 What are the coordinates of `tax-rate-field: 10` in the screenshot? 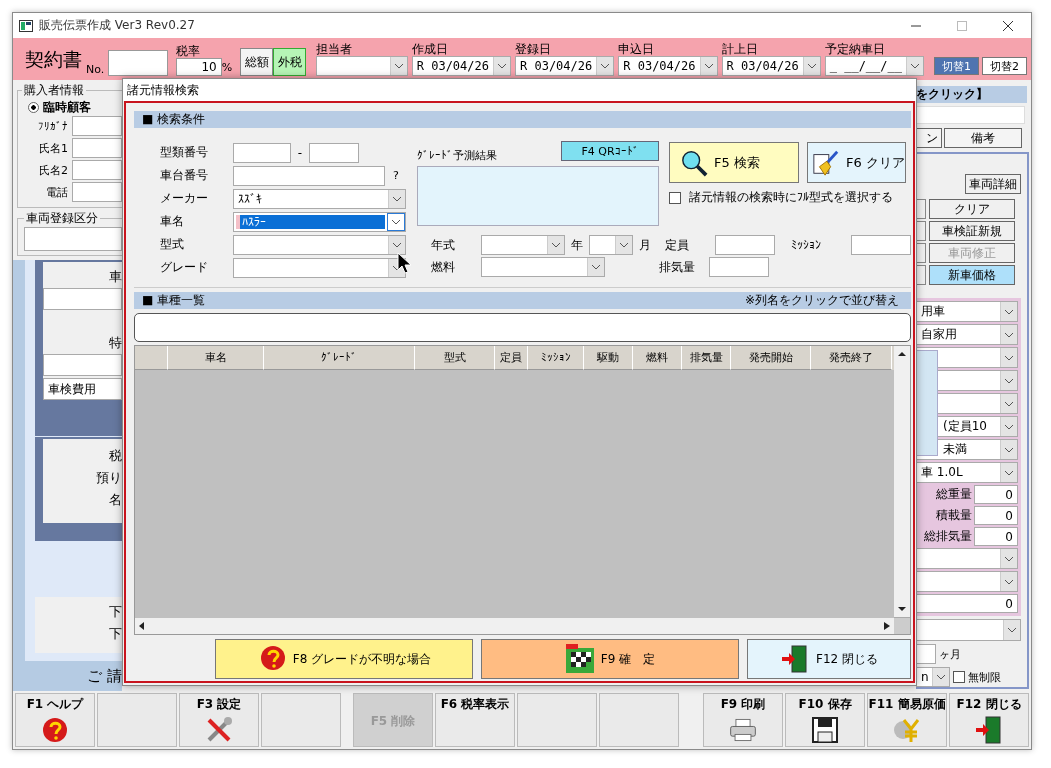 It's located at (198, 67).